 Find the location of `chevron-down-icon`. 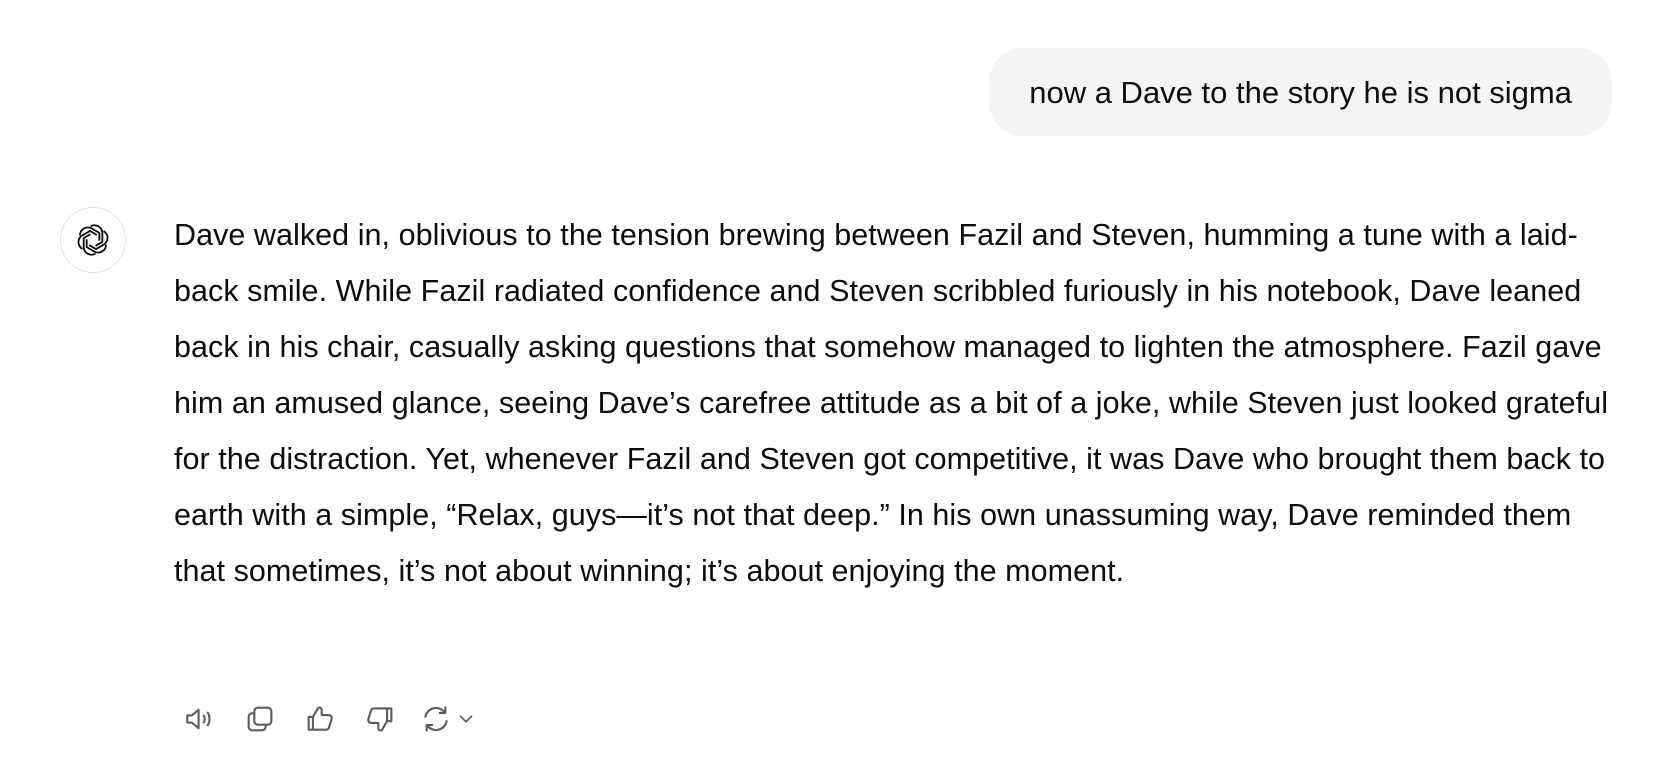

chevron-down-icon is located at coordinates (466, 719).